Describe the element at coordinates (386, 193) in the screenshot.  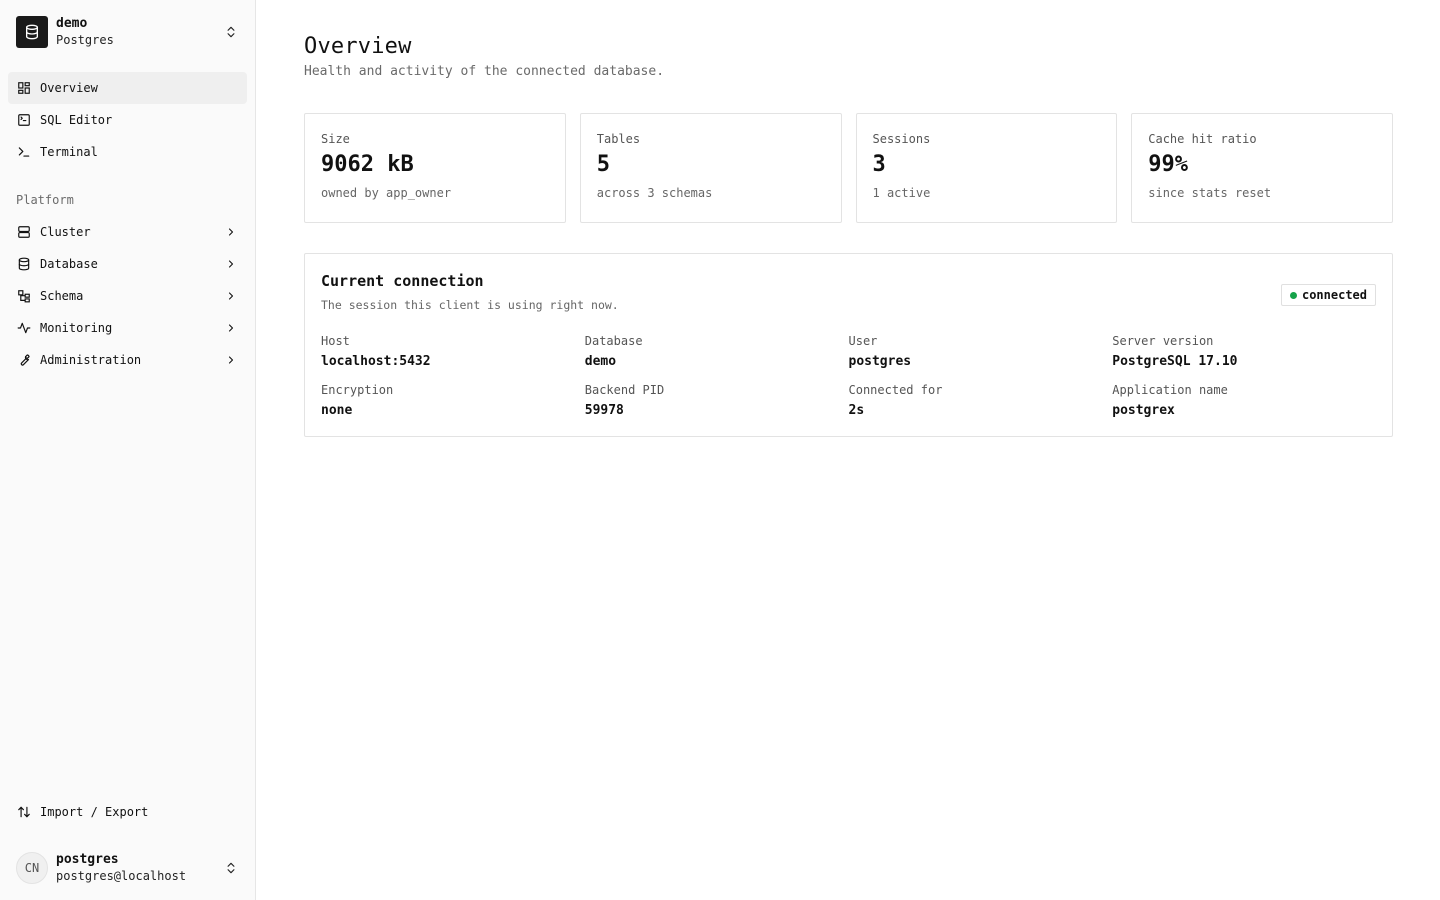
I see `stat-sub: owned by app_owner` at that location.